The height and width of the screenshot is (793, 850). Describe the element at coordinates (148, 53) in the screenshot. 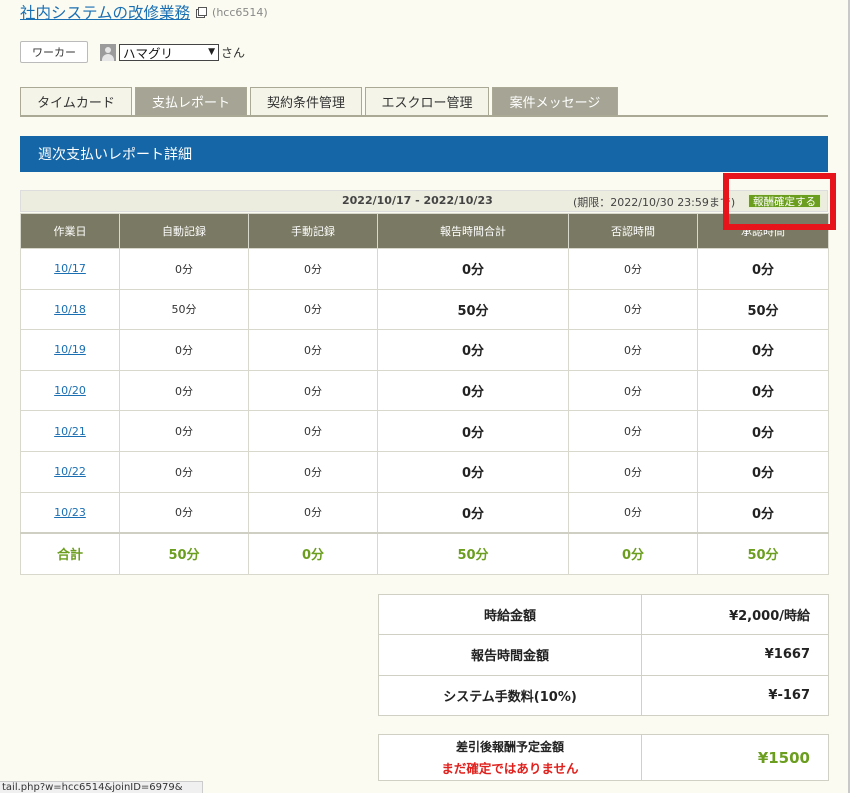

I see `worker-select-value: ハマグリ` at that location.